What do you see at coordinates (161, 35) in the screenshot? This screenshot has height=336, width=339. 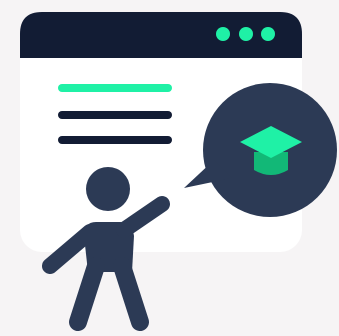 I see `window-titlebar` at bounding box center [161, 35].